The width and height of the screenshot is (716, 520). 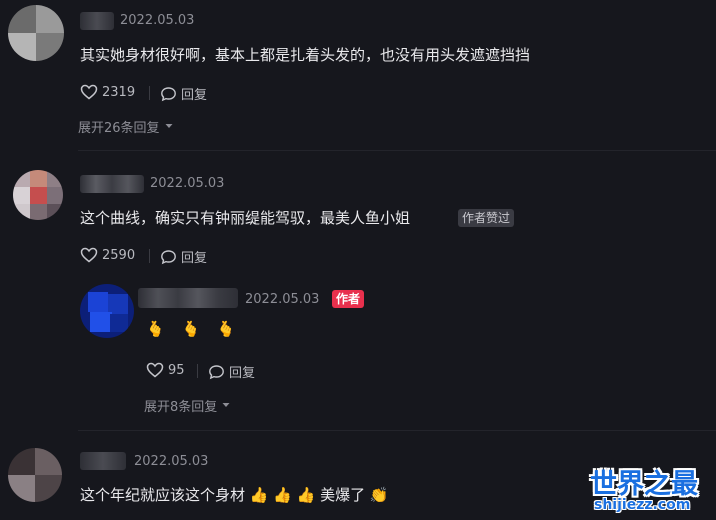 I want to click on expand-replies-button: 展开8条回复, so click(x=187, y=405).